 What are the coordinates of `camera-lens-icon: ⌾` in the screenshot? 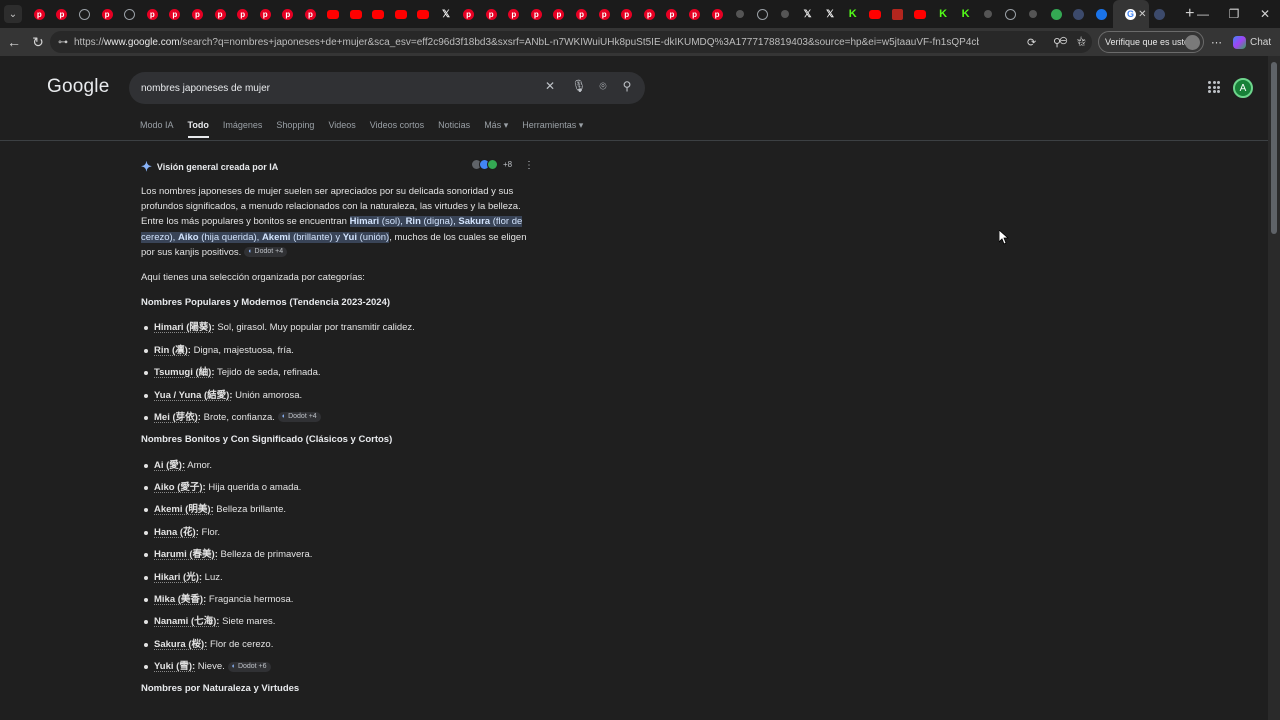 It's located at (603, 86).